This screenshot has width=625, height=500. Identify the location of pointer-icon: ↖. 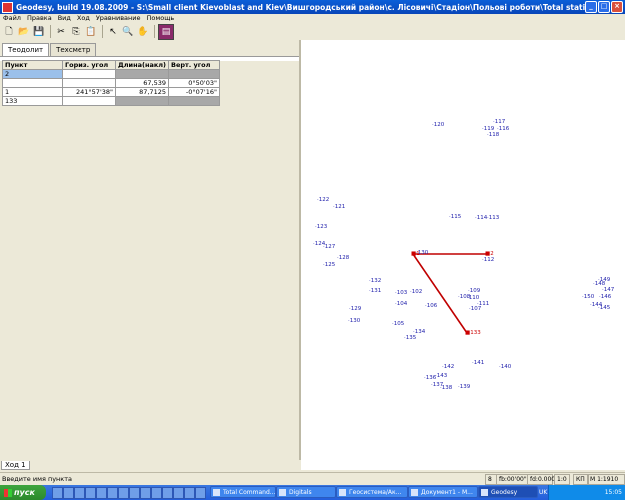
(113, 32).